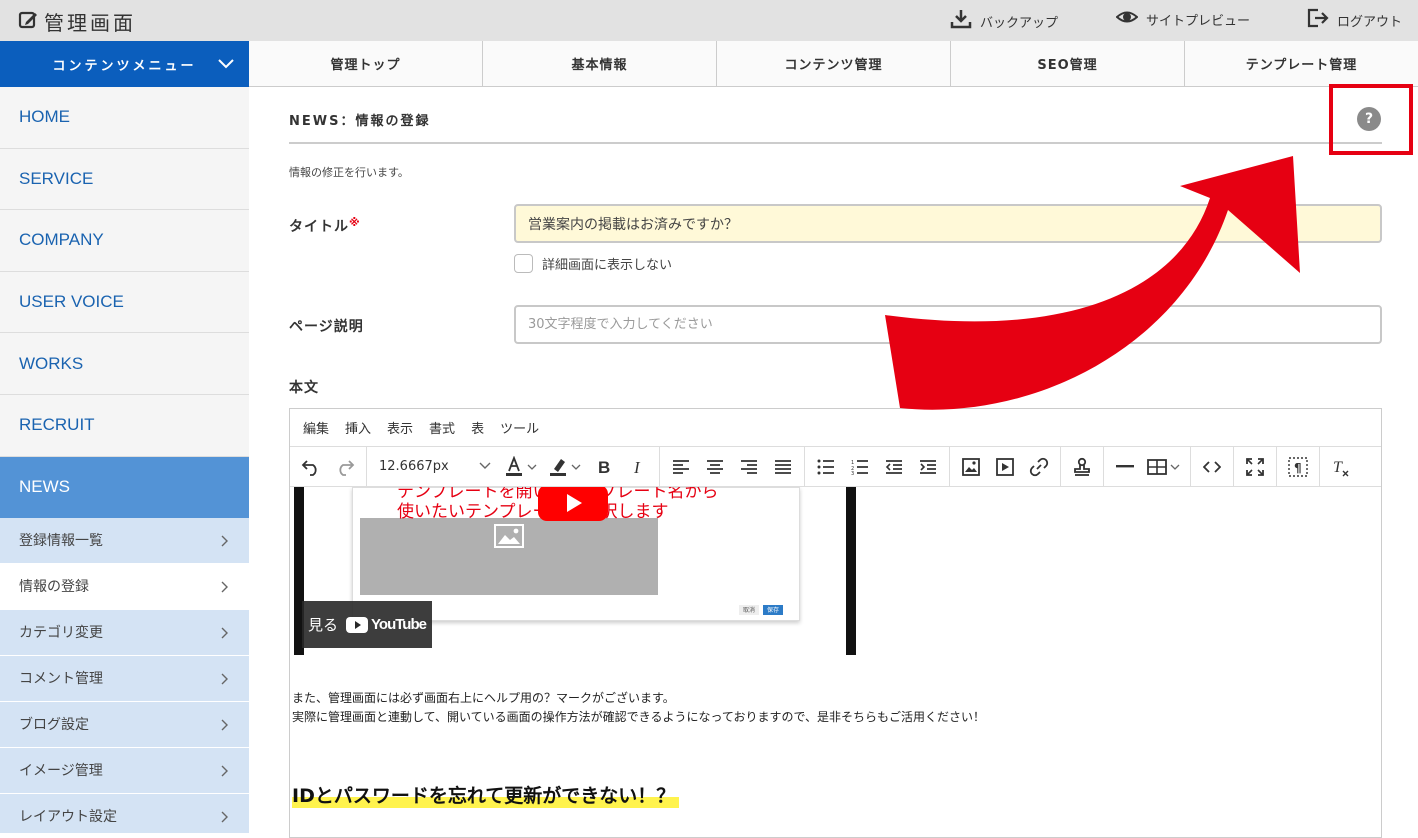 This screenshot has height=838, width=1418. Describe the element at coordinates (1255, 467) in the screenshot. I see `fullscreen-icon` at that location.